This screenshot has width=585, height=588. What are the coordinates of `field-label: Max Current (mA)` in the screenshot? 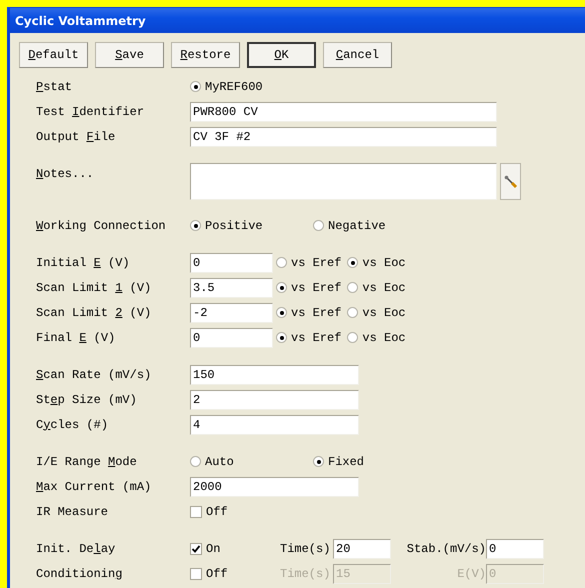 It's located at (93, 487).